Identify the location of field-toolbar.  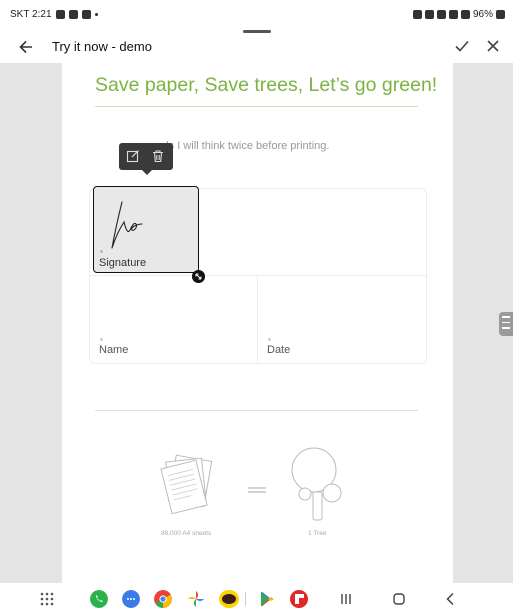
(146, 159).